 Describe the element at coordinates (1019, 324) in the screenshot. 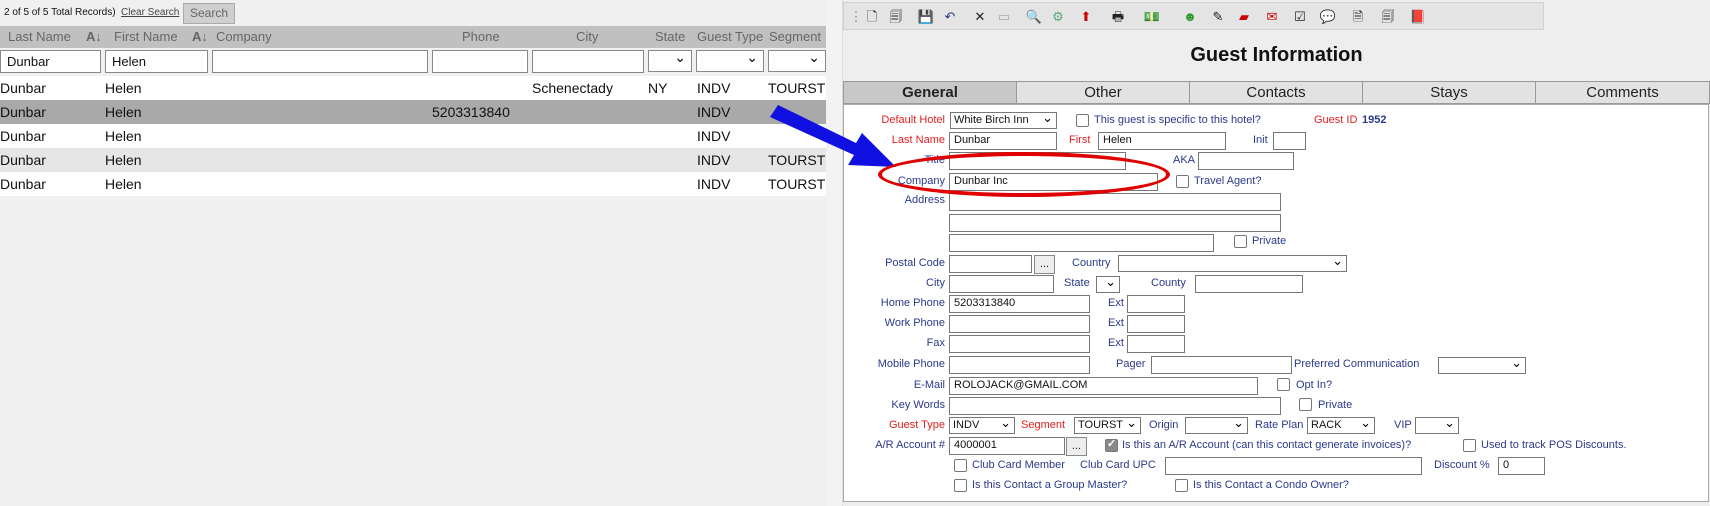

I see `work-phone-input` at that location.